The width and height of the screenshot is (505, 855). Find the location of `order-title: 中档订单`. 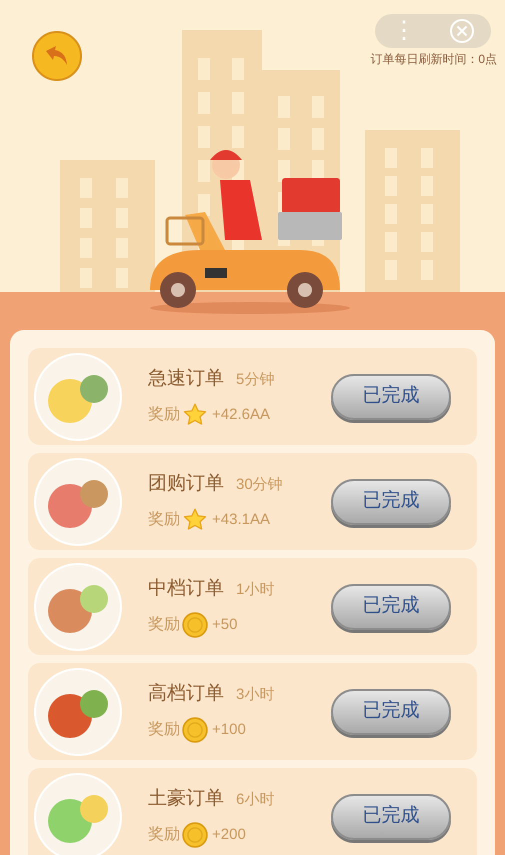

order-title: 中档订单 is located at coordinates (186, 589).